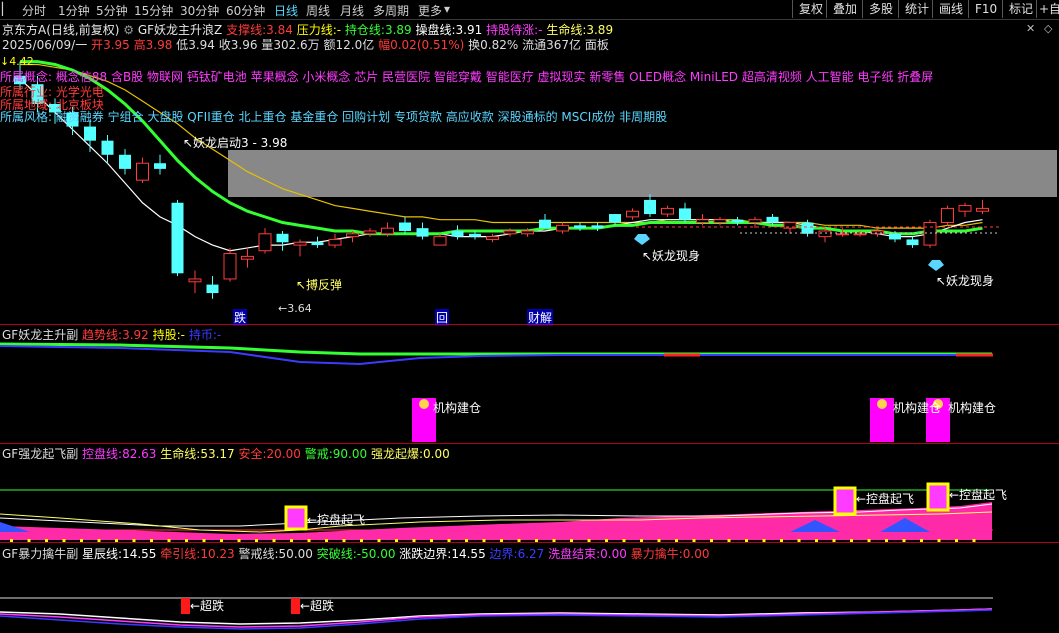  What do you see at coordinates (882, 404) in the screenshot?
I see `money-bag-icon` at bounding box center [882, 404].